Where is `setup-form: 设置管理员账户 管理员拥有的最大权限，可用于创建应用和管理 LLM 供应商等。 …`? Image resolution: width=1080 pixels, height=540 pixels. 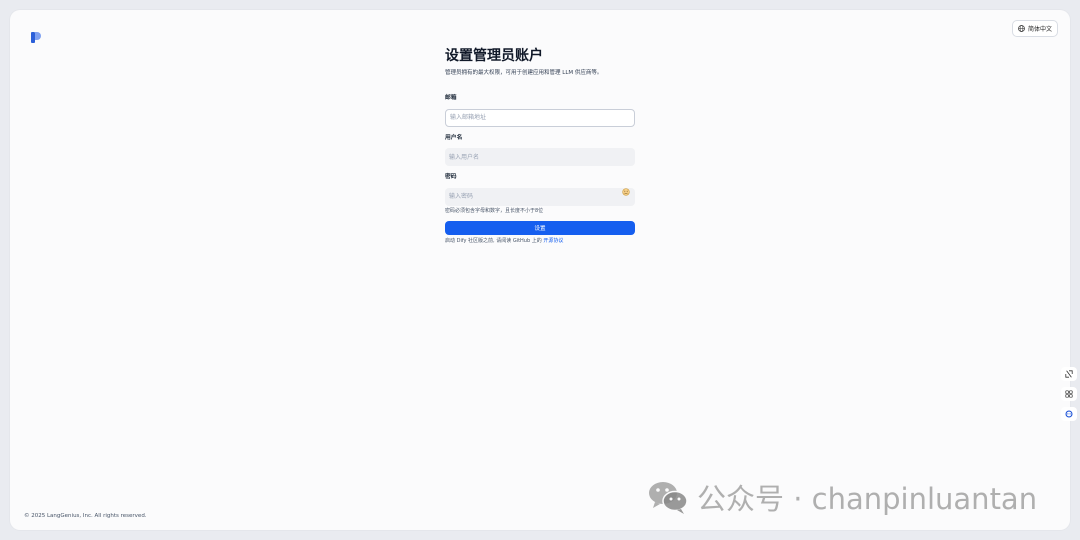 setup-form: 设置管理员账户 管理员拥有的最大权限，可用于创建应用和管理 LLM 供应商等。 … is located at coordinates (540, 146).